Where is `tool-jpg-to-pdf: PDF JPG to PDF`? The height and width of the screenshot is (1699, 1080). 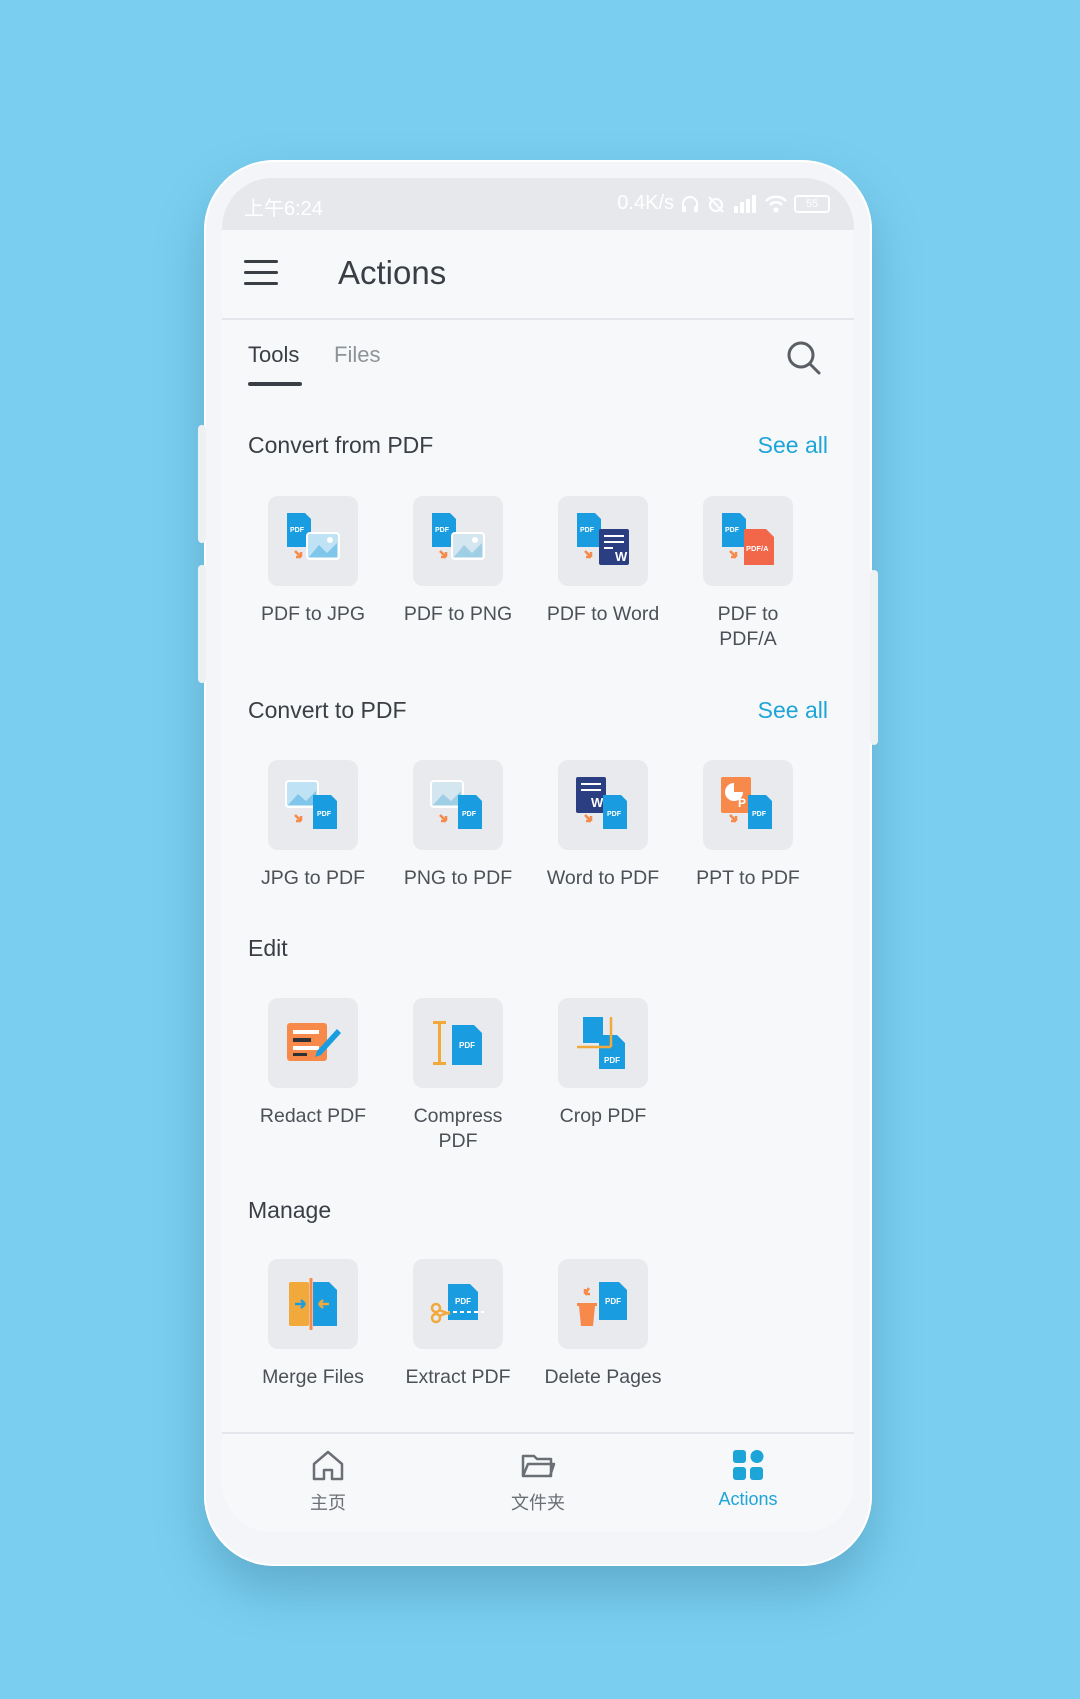
tool-jpg-to-pdf: PDF JPG to PDF is located at coordinates (313, 825).